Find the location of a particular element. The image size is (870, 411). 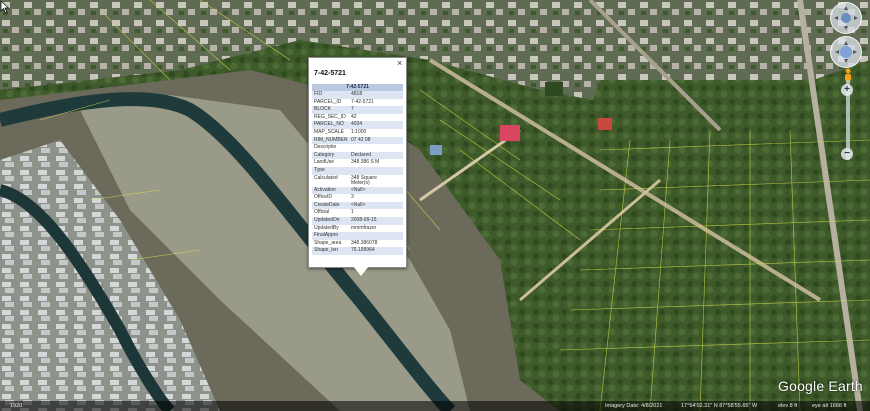

field-name: PARCEL_NO is located at coordinates (329, 124).